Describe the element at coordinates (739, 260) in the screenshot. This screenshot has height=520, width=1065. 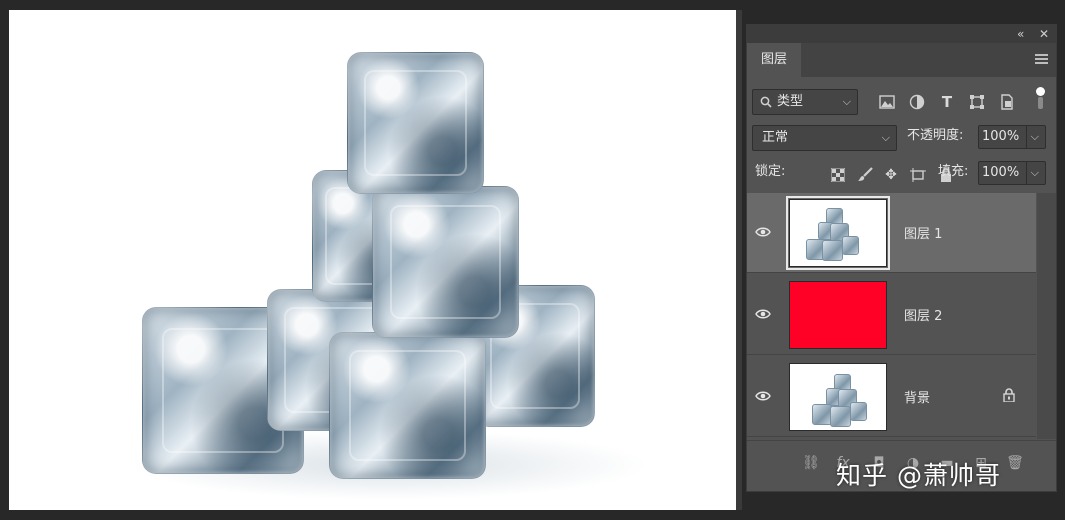
I see `canvas-edge` at that location.